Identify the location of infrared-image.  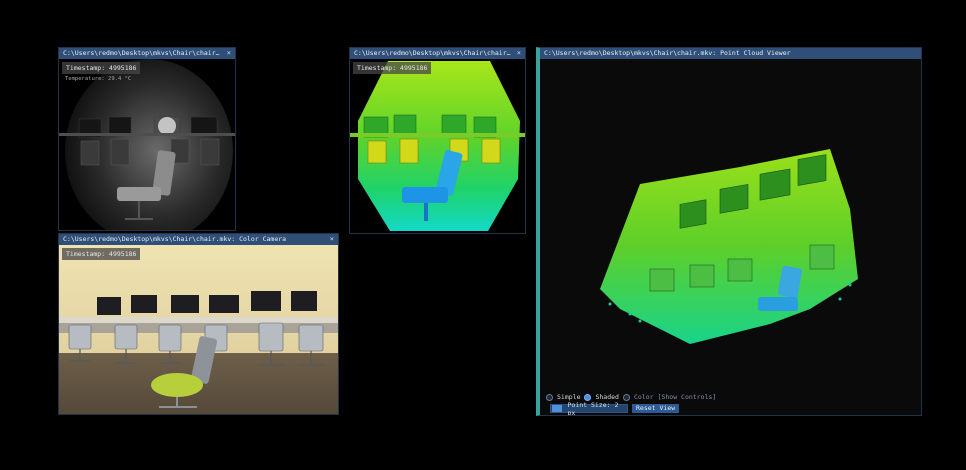
(147, 144).